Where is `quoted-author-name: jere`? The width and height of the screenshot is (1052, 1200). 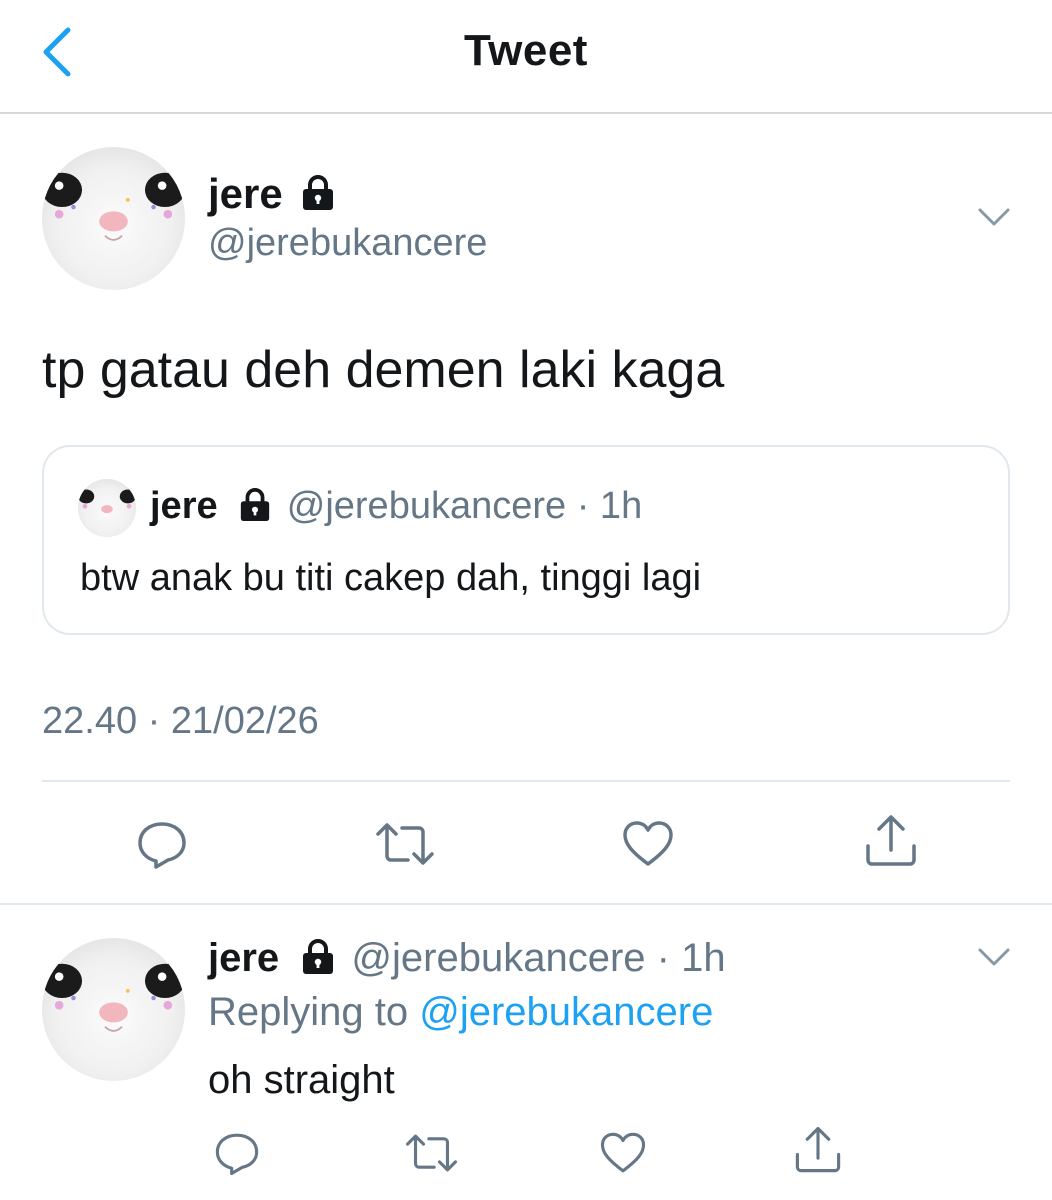 quoted-author-name: jere is located at coordinates (184, 506).